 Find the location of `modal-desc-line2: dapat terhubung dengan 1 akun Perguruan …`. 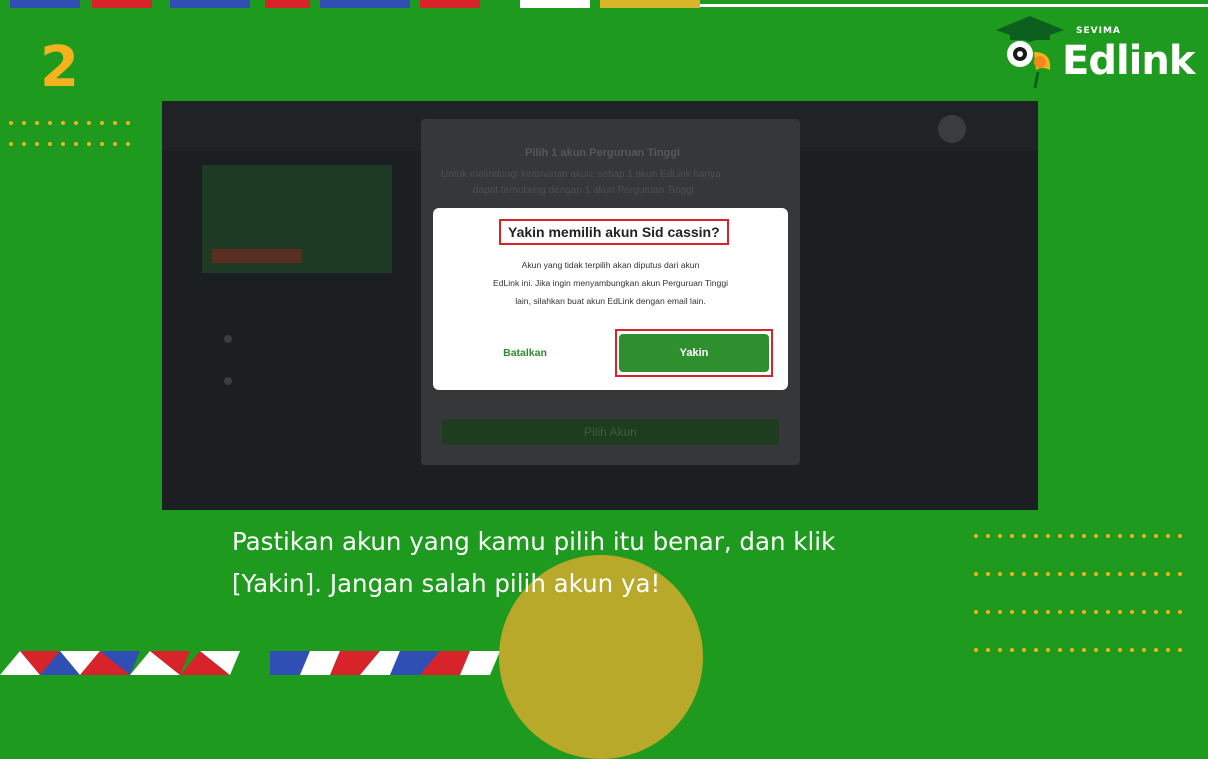

modal-desc-line2: dapat terhubung dengan 1 akun Perguruan … is located at coordinates (583, 190).